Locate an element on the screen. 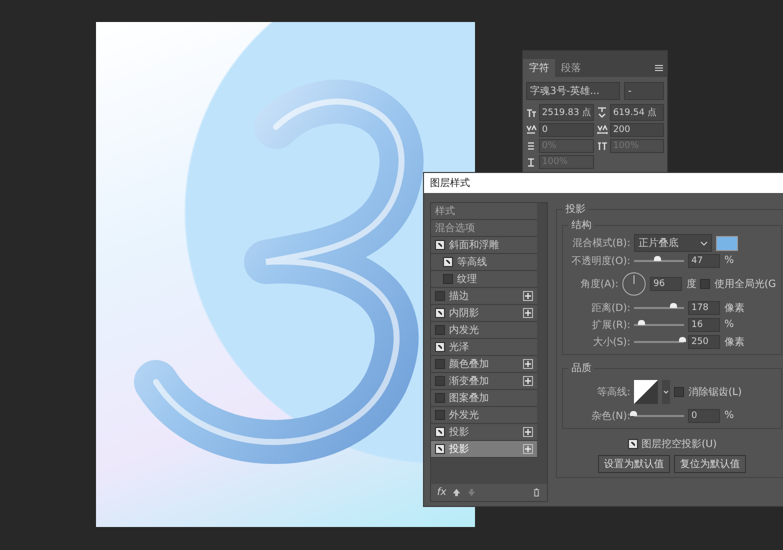  effect-item: 等高线 is located at coordinates (484, 262).